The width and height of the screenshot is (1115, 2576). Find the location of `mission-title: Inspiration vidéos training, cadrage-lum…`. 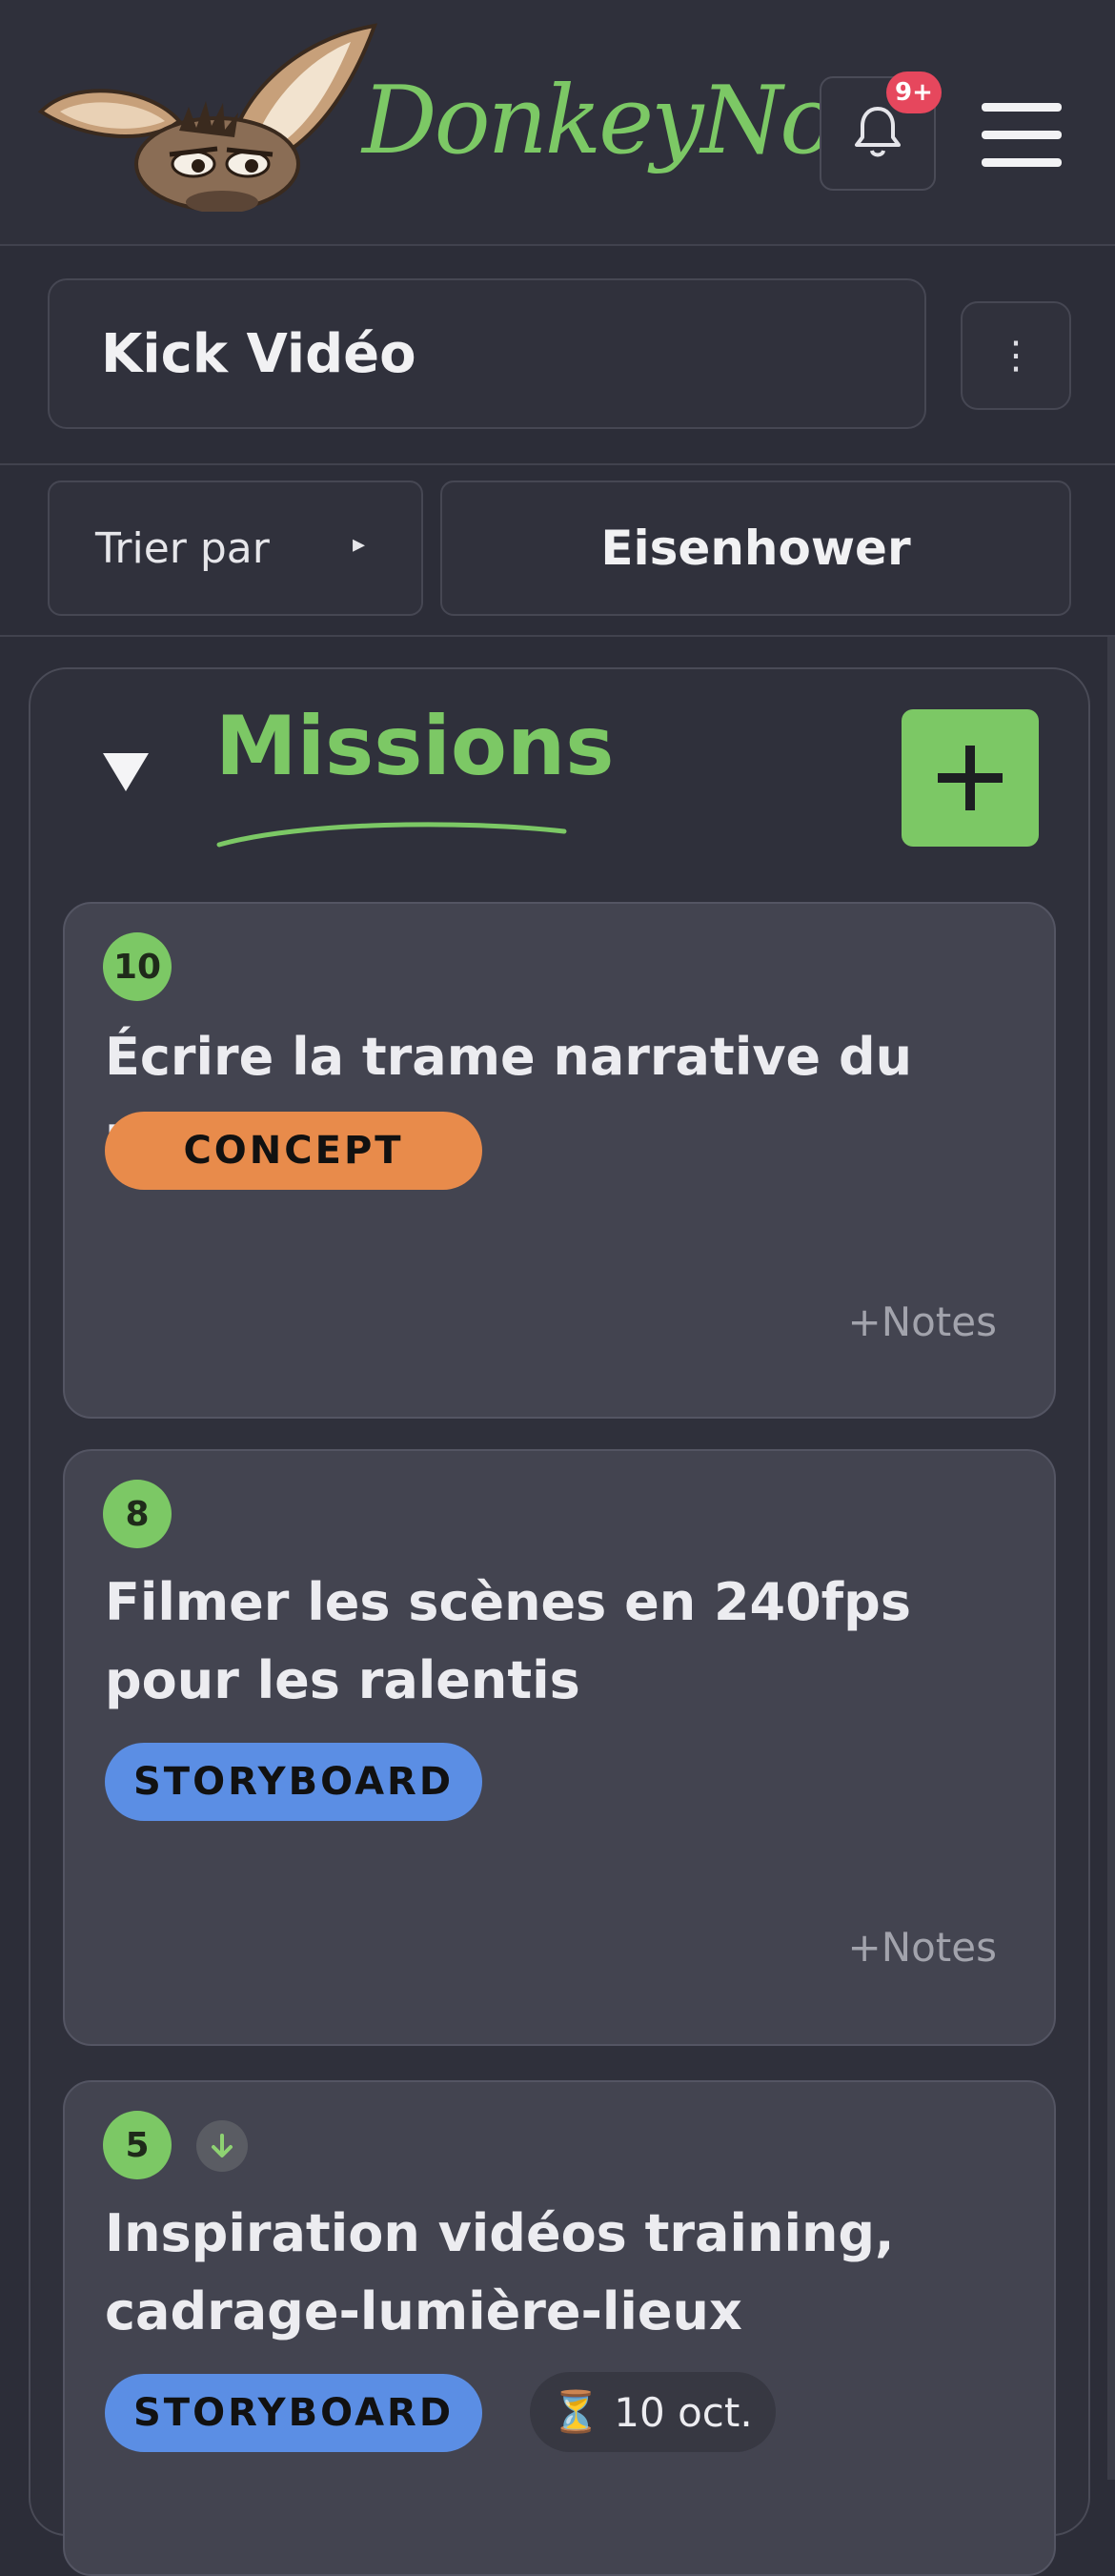

mission-title: Inspiration vidéos training, cadrage-lum… is located at coordinates (500, 2272).